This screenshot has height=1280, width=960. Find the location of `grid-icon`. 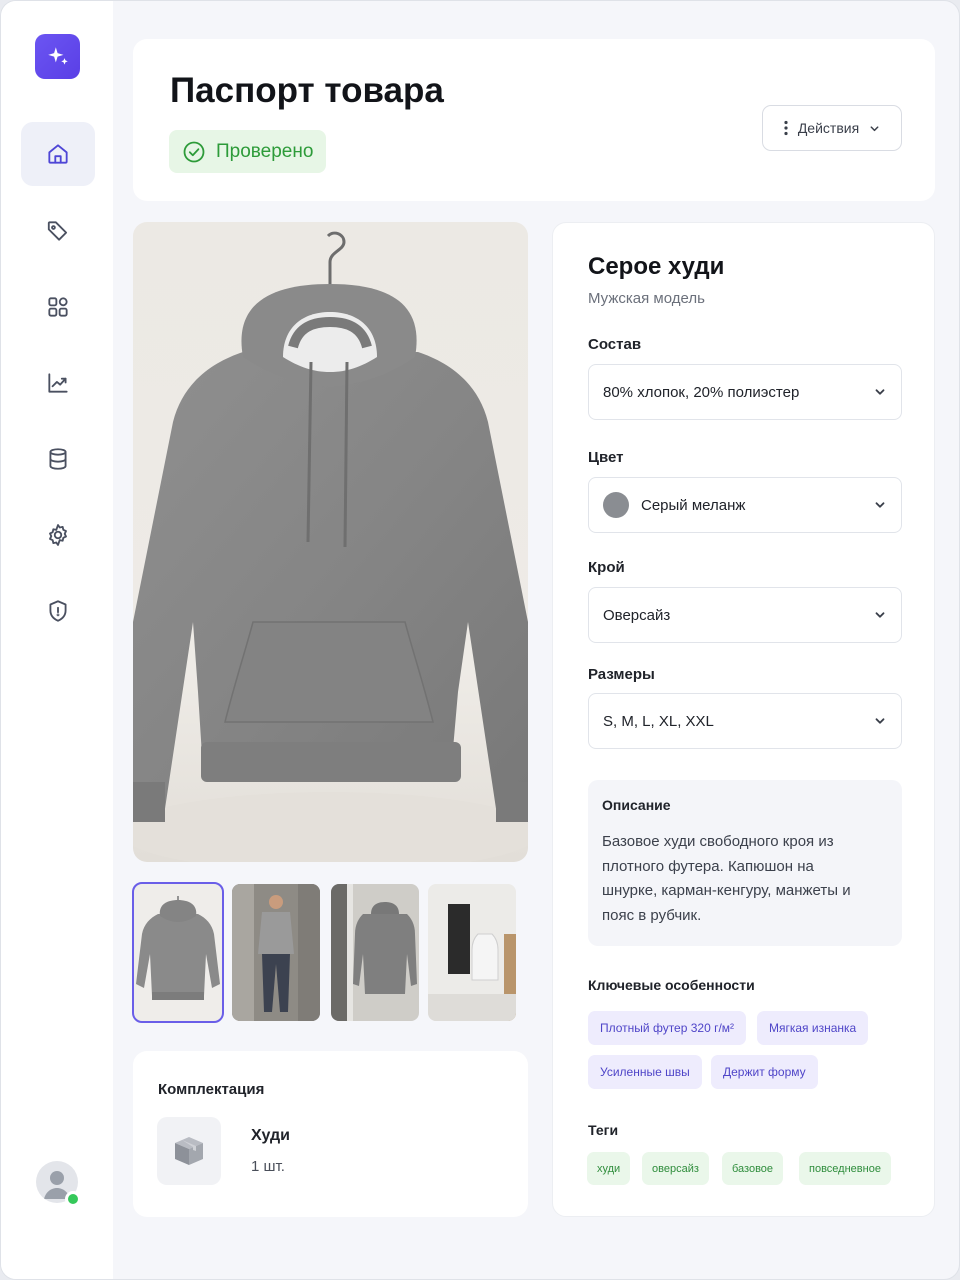

grid-icon is located at coordinates (58, 307).